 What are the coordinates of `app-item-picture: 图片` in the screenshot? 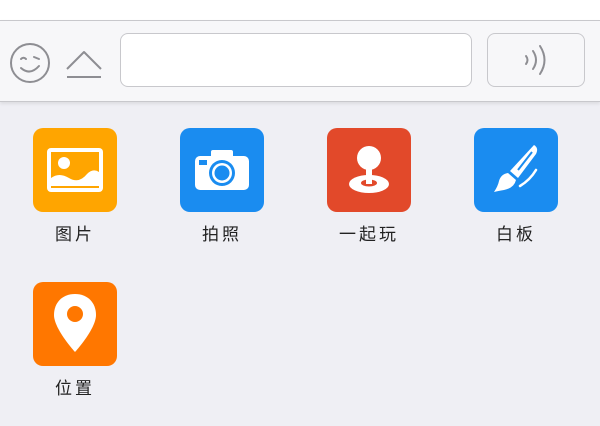 It's located at (75, 193).